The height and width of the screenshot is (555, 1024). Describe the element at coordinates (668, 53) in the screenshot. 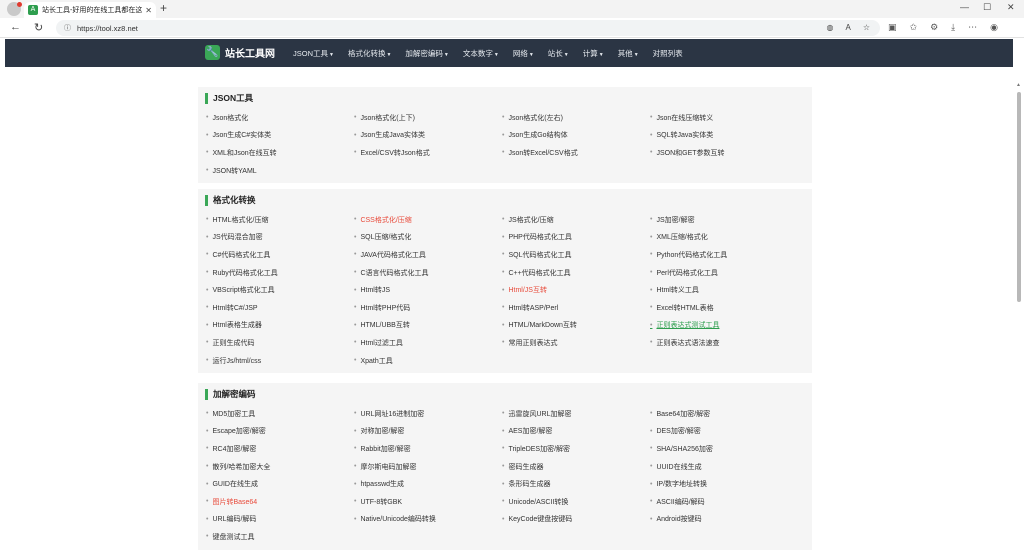

I see `nav-menu-item: 对照列表` at that location.